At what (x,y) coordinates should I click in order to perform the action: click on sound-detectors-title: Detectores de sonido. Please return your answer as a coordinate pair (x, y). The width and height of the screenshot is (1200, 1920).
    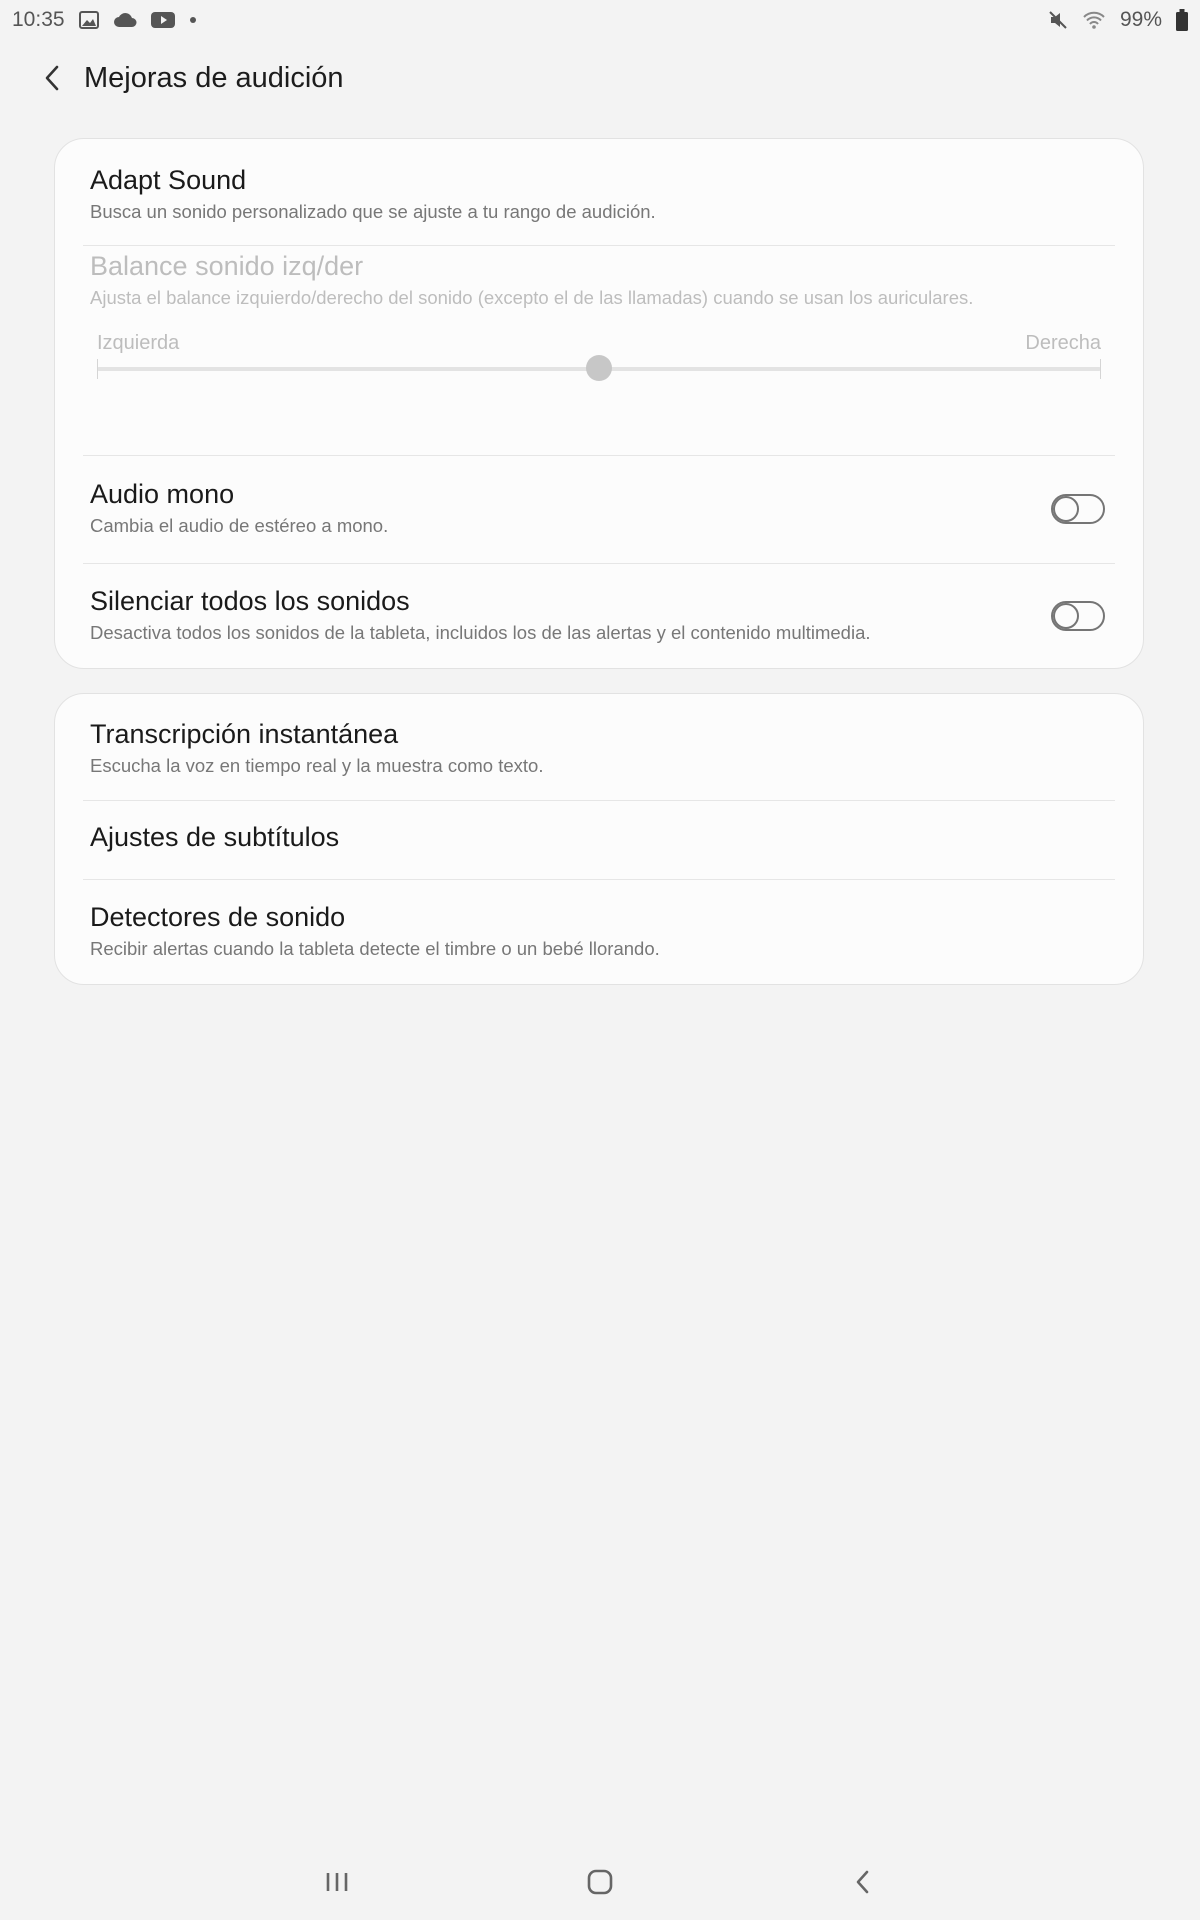
    Looking at the image, I should click on (218, 917).